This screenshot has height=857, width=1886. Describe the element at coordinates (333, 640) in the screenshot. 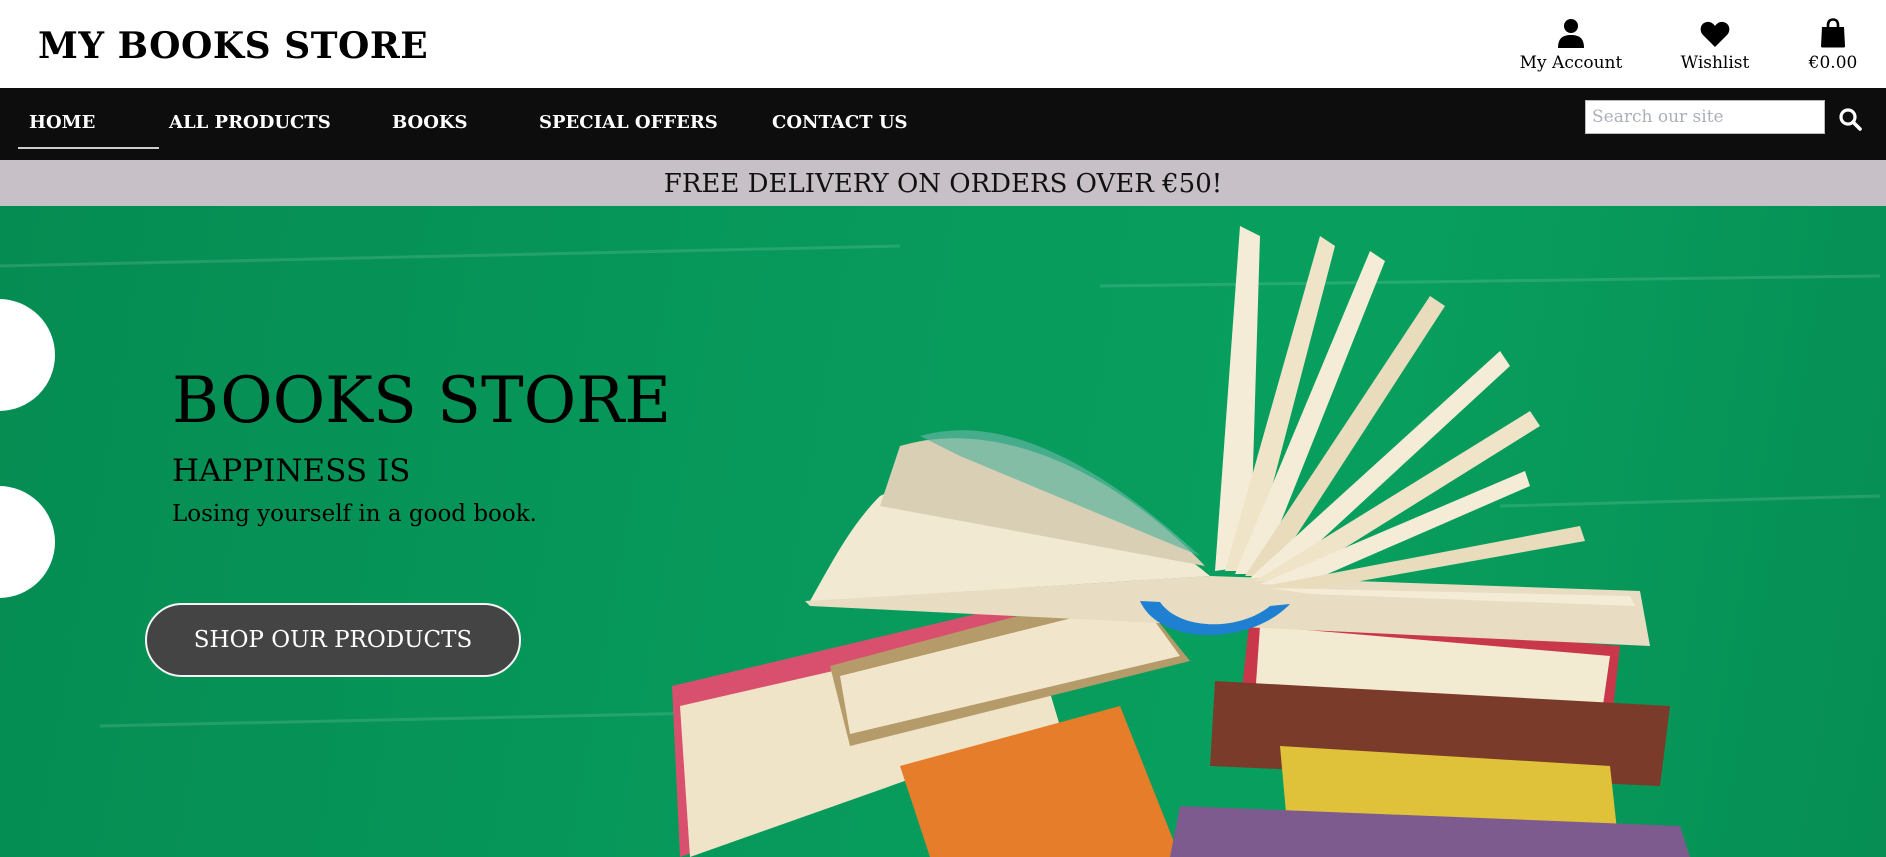

I see `shop-products-button: SHOP OUR PRODUCTS` at that location.